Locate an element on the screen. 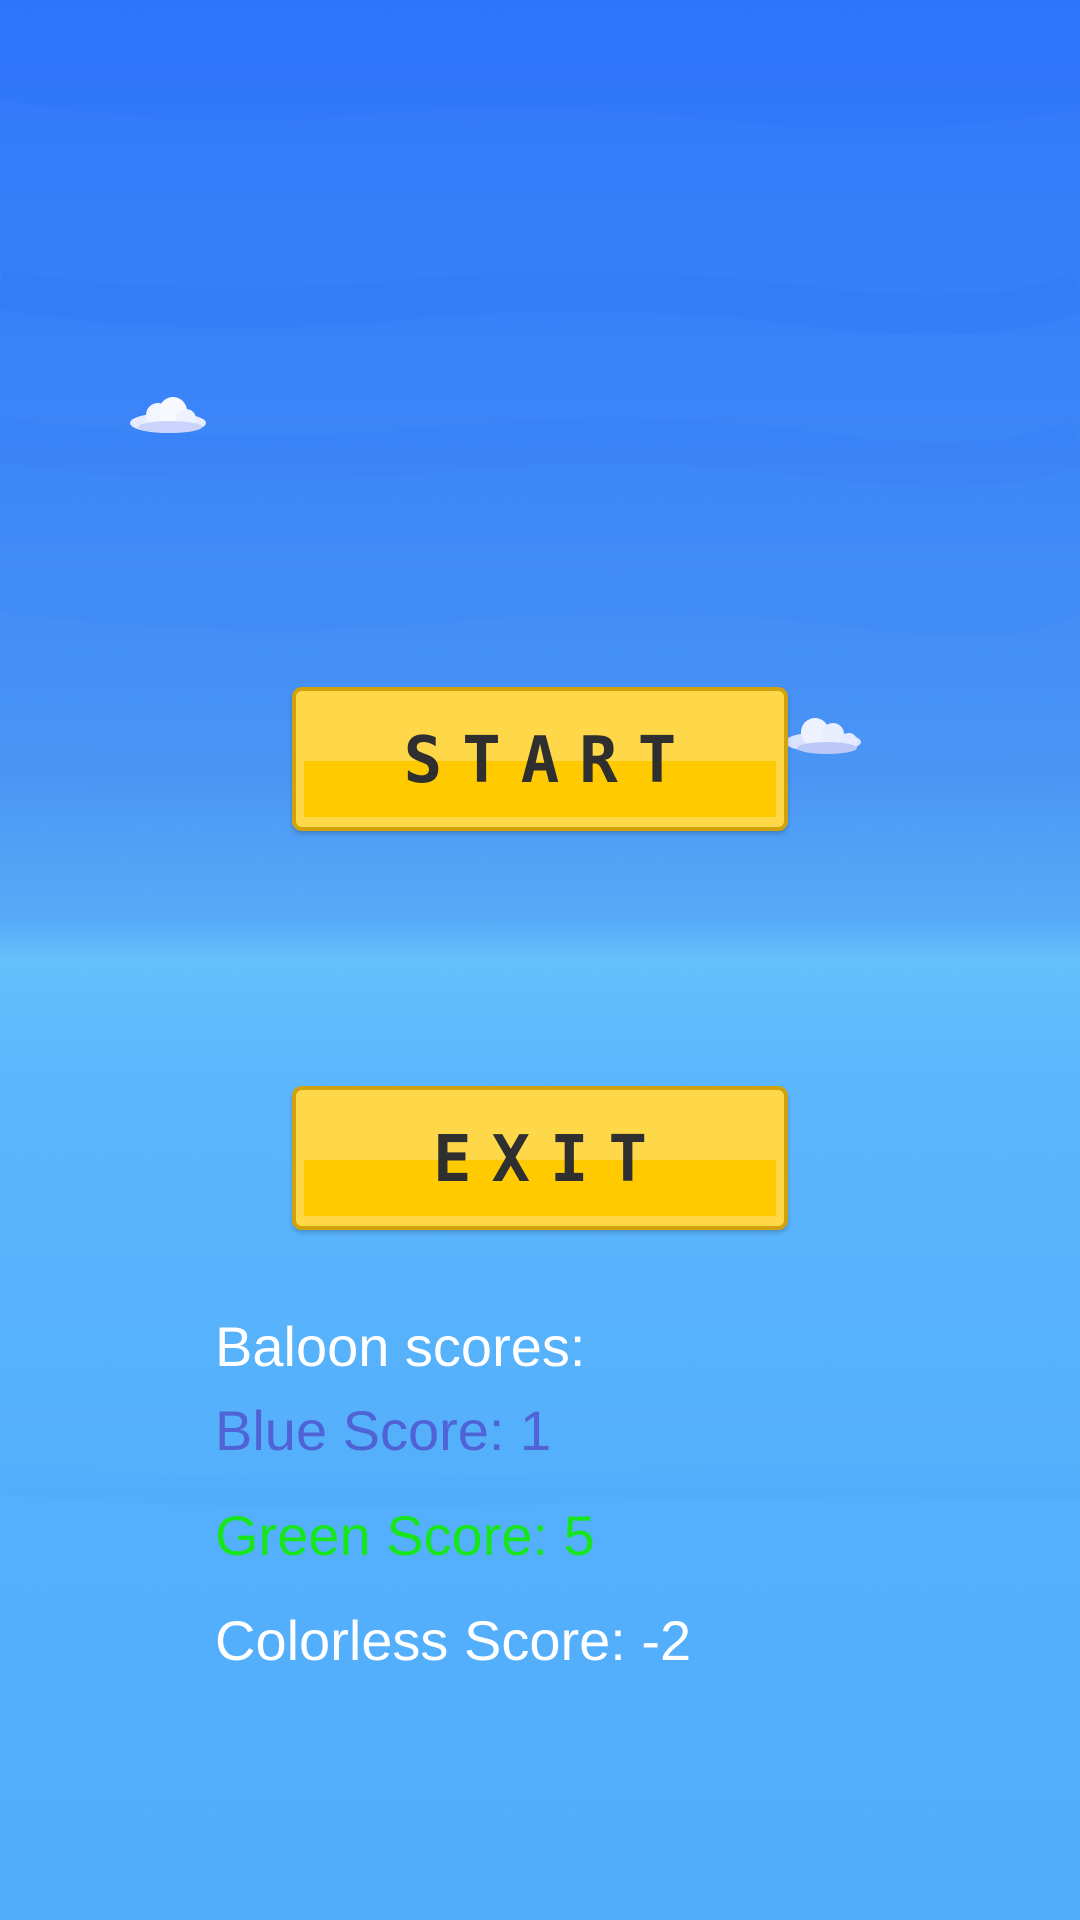 This screenshot has height=1920, width=1080. start-button: START is located at coordinates (540, 759).